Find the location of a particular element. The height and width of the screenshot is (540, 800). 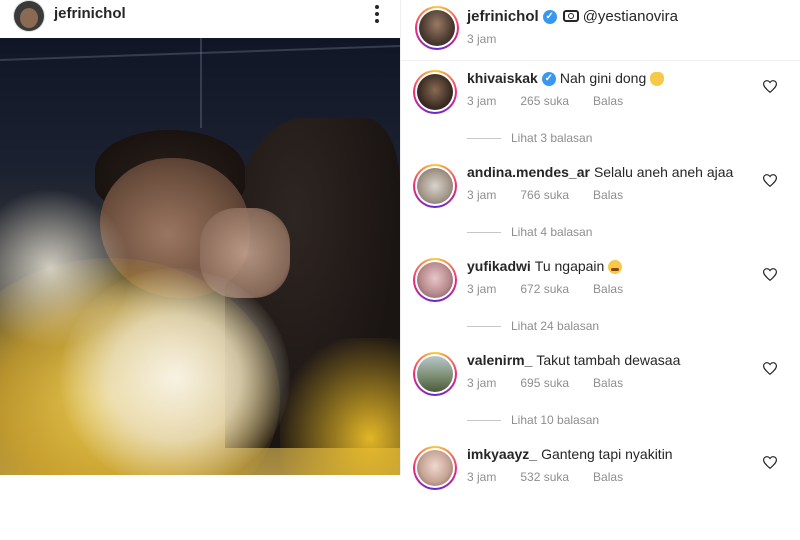

more-options-icon is located at coordinates (377, 15).